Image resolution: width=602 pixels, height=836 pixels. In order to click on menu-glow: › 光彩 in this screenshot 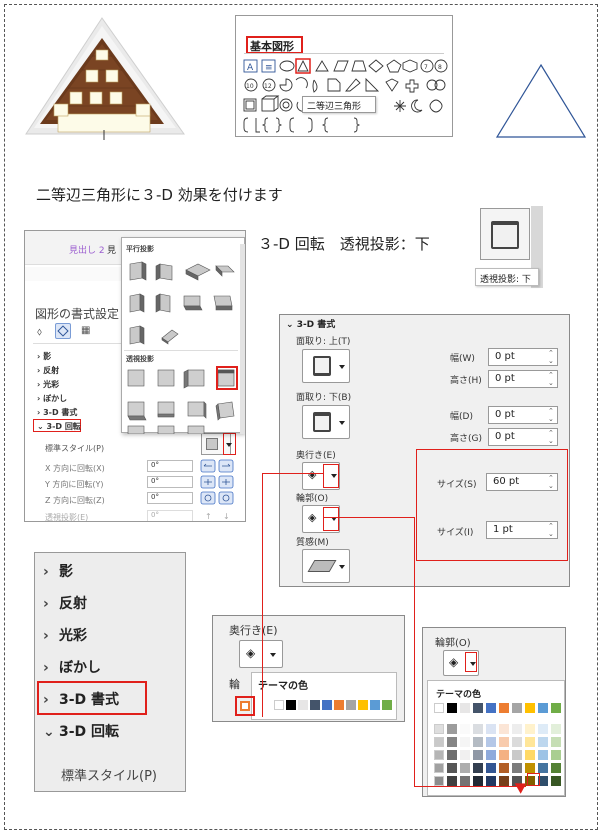, I will do `click(65, 635)`.